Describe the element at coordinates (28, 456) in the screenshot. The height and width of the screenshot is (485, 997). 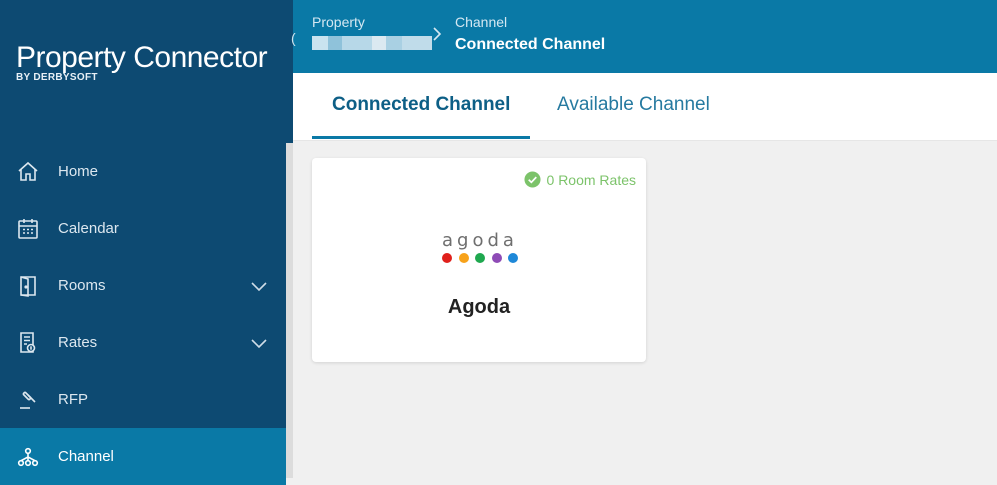
I see `channel-icon` at that location.